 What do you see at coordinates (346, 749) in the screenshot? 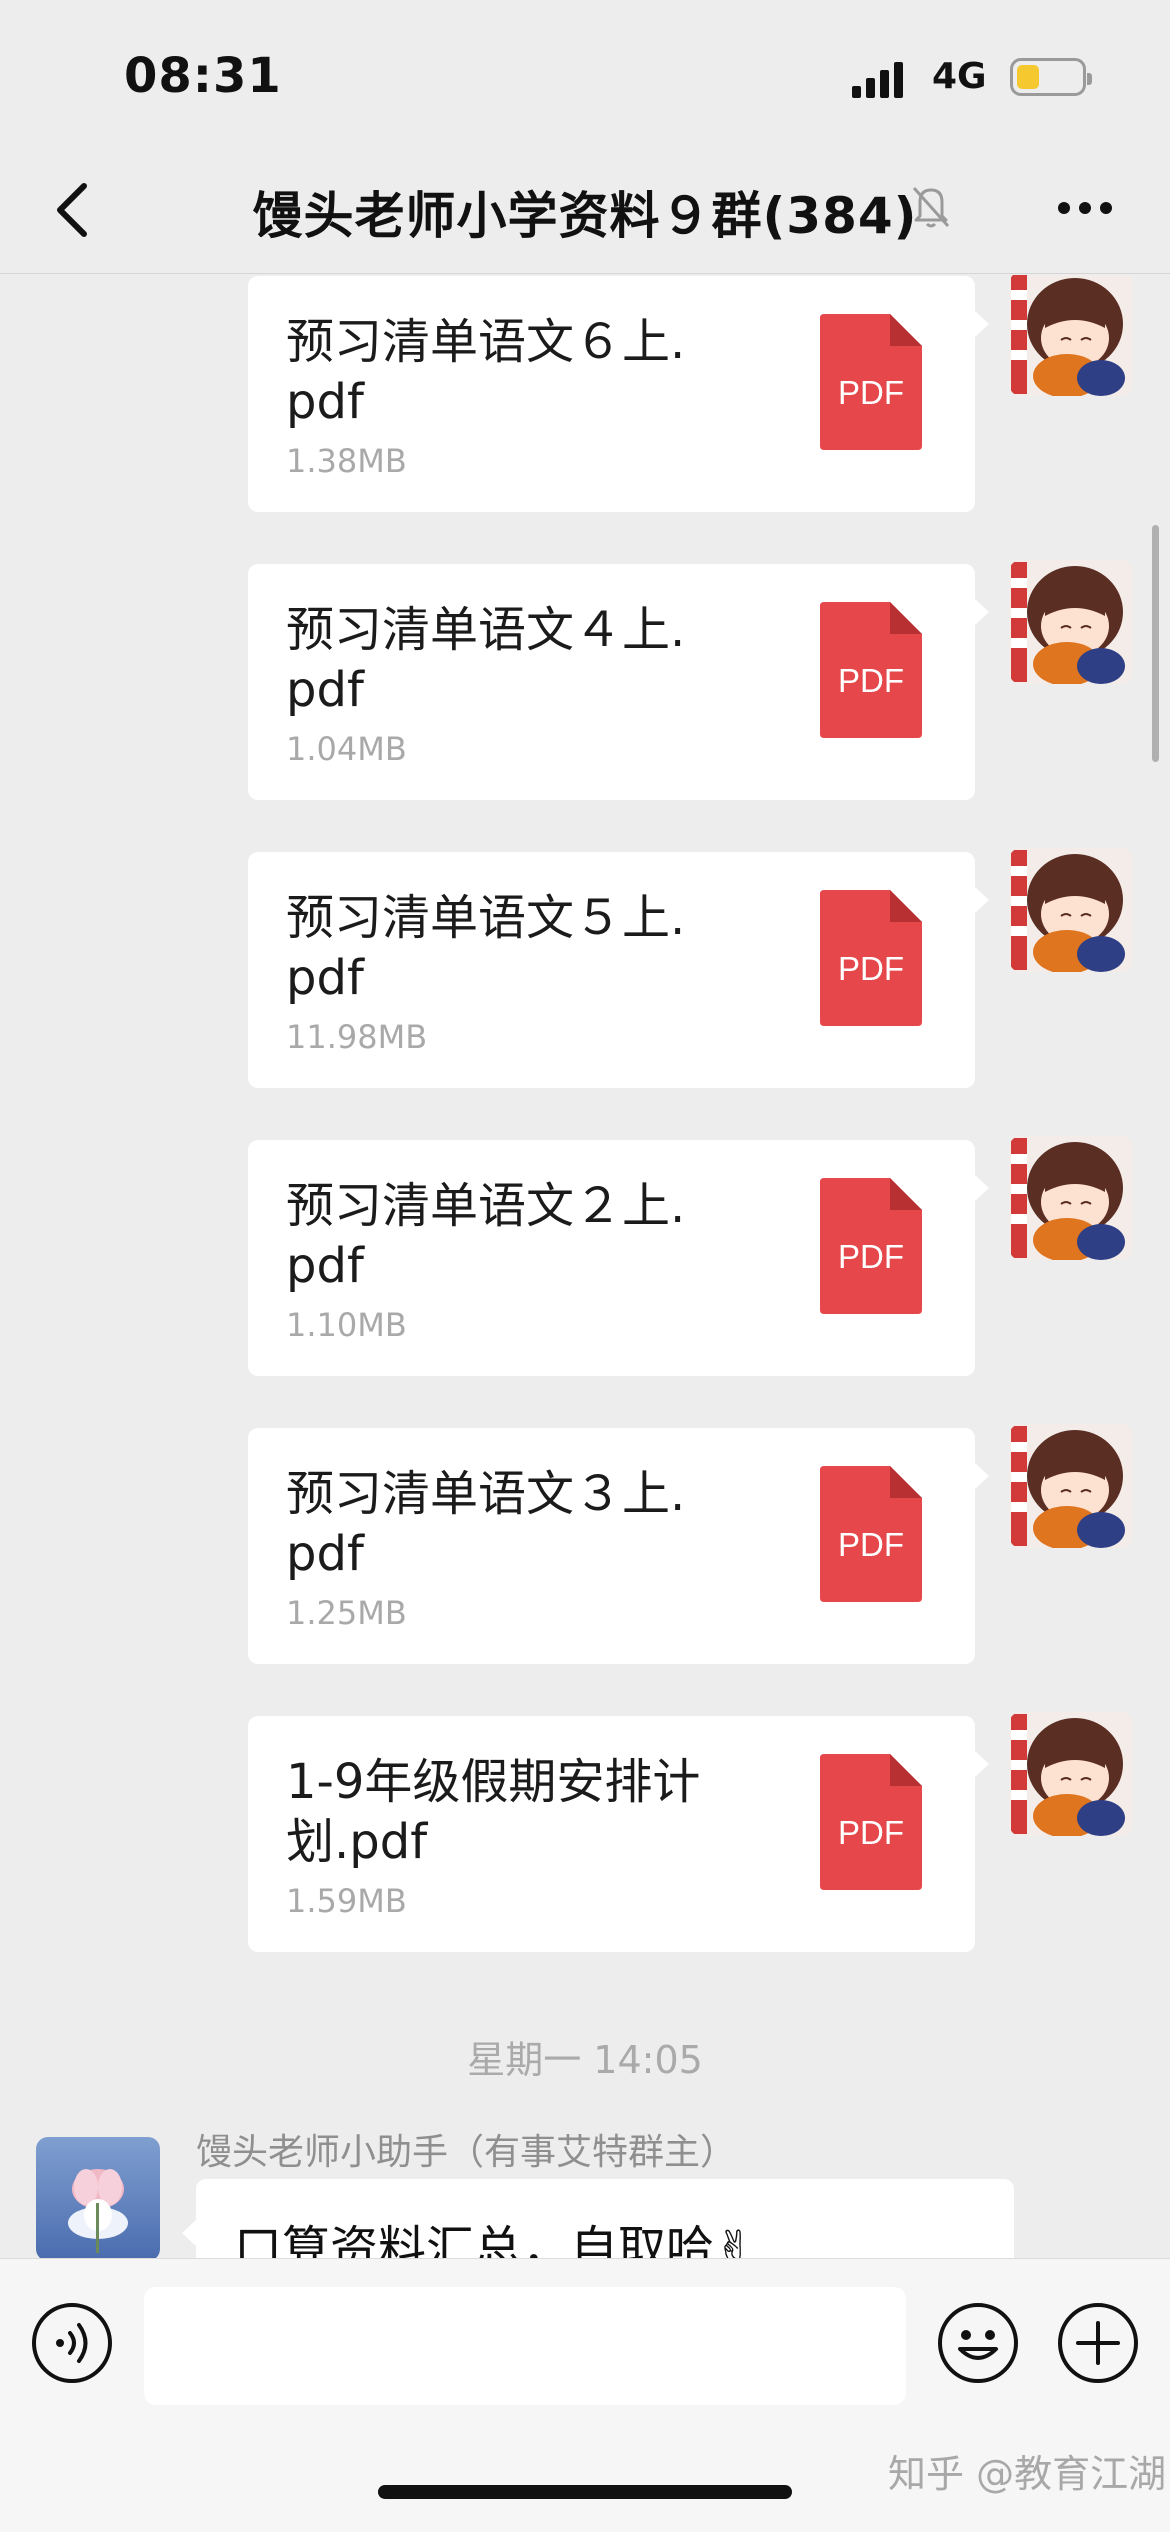
I see `file-size: 1.04MB` at bounding box center [346, 749].